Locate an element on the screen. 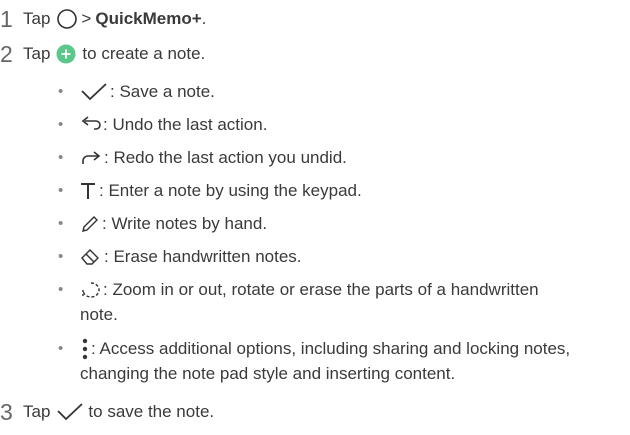  undo-icon is located at coordinates (91, 125).